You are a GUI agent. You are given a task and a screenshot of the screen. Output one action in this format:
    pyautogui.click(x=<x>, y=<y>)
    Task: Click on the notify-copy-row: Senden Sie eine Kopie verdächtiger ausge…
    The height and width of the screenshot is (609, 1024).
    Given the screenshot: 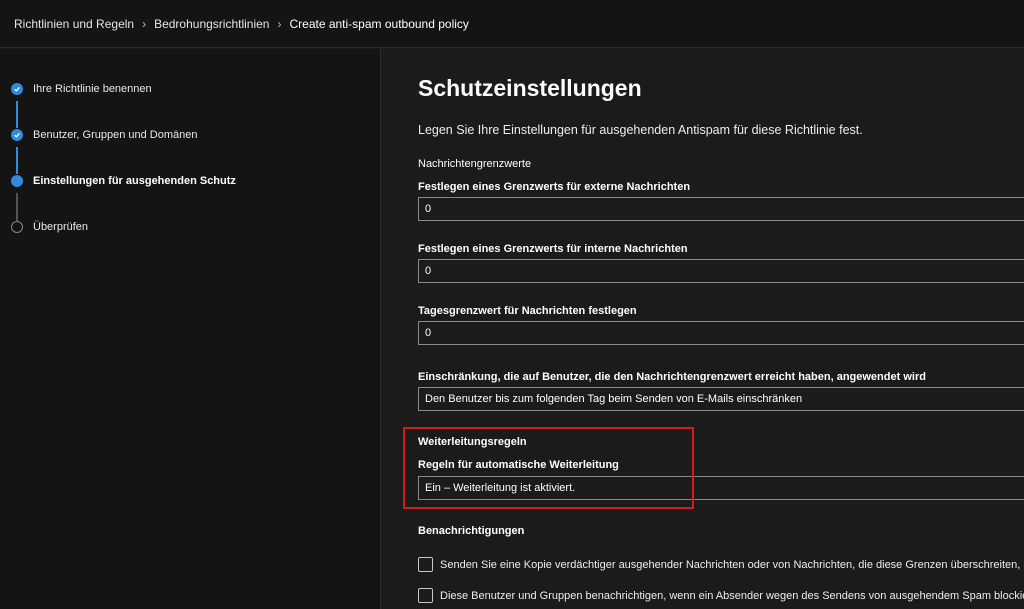 What is the action you would take?
    pyautogui.click(x=721, y=564)
    